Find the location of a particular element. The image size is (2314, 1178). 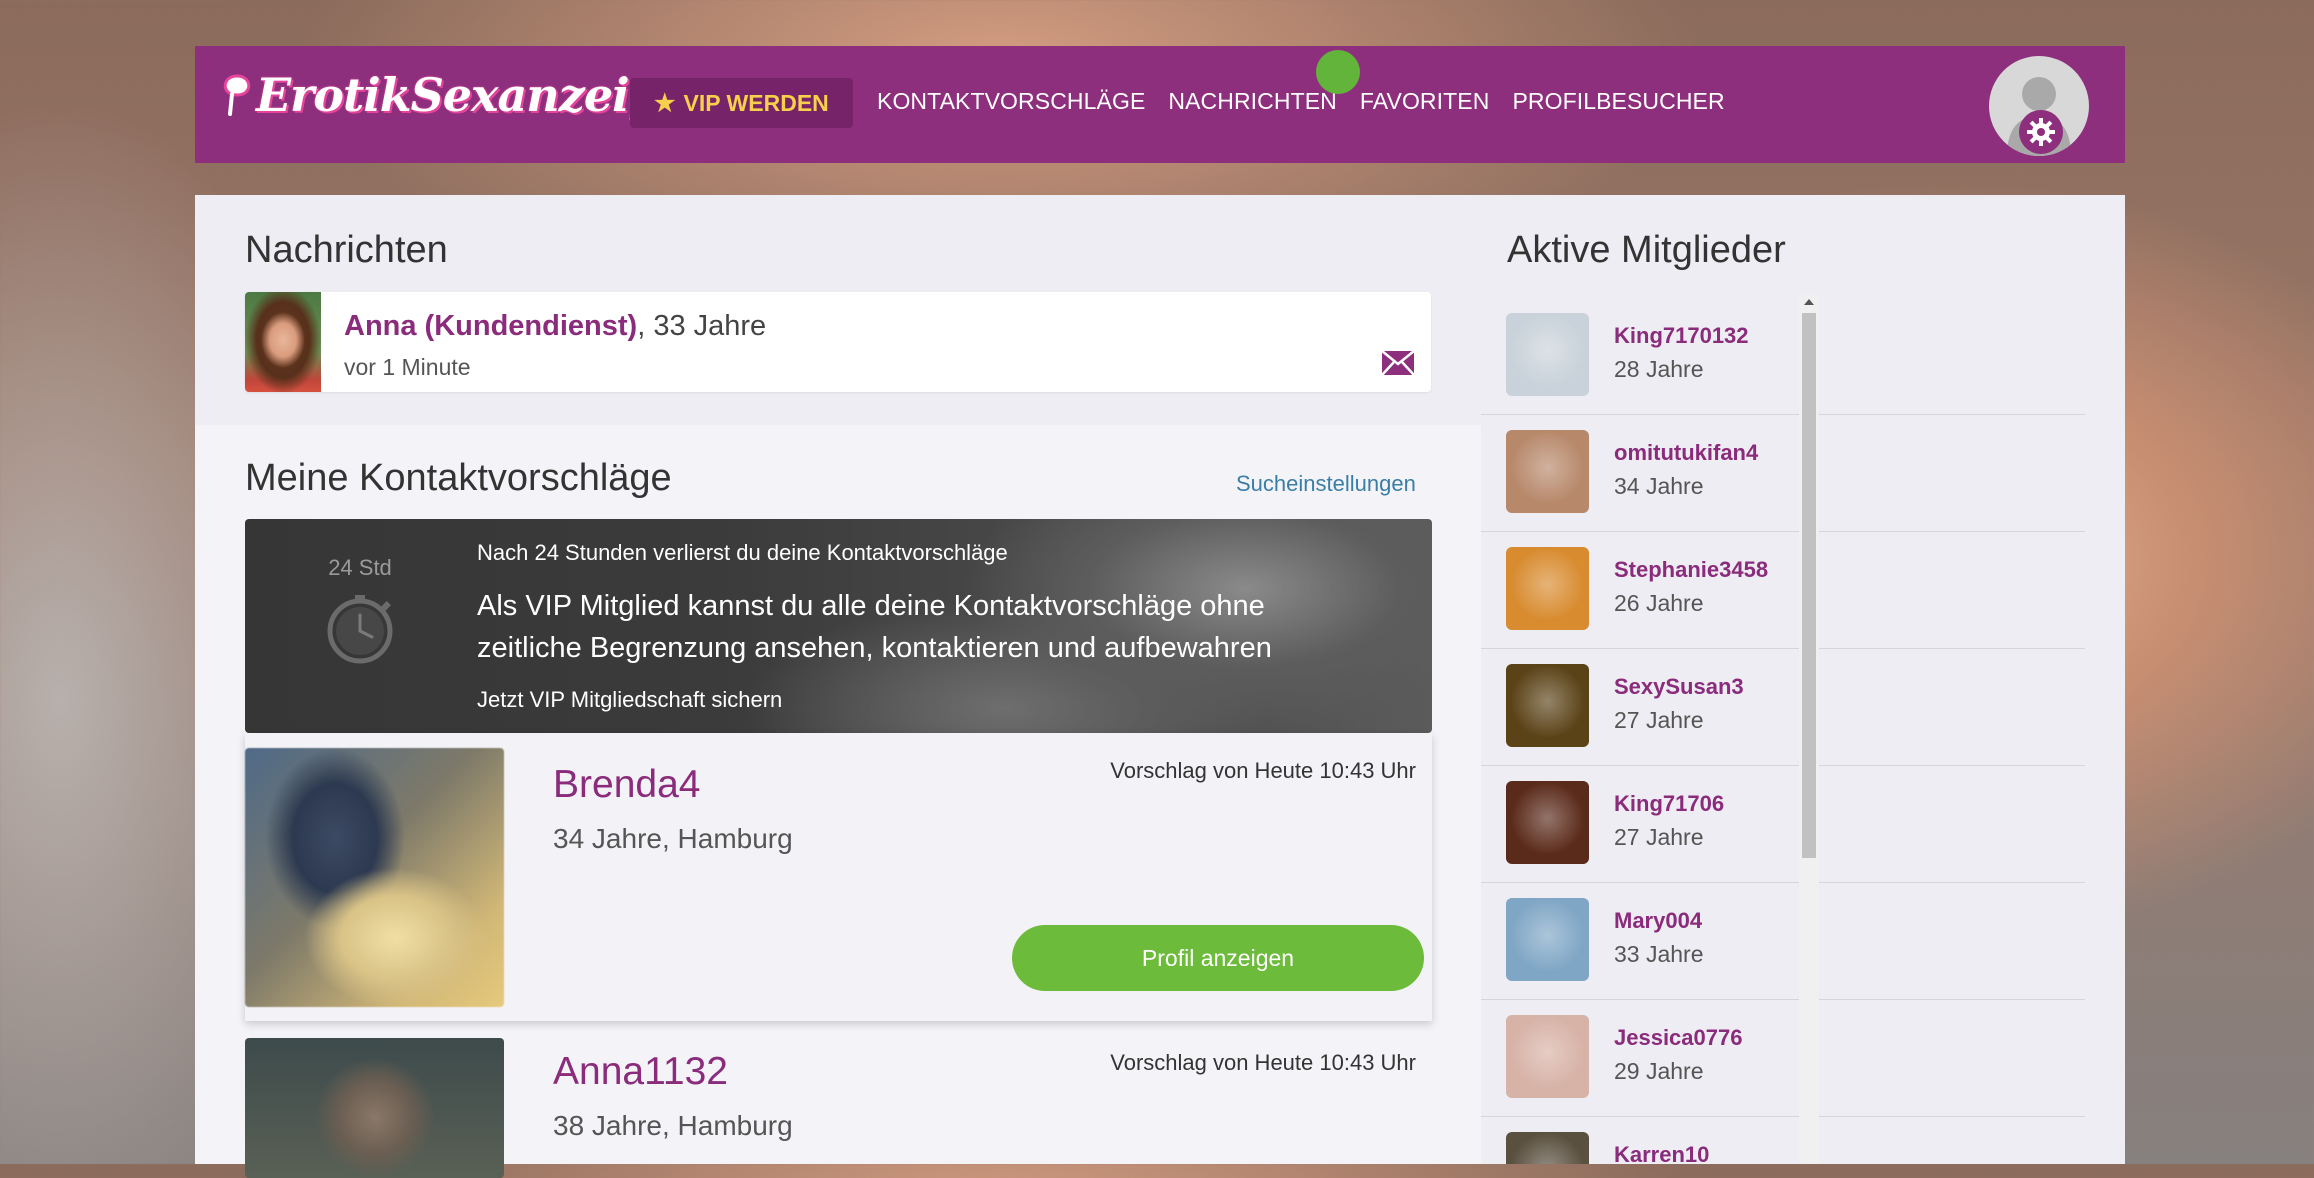

member-item: omitutukifan4 34 Jahre is located at coordinates (1783, 473).